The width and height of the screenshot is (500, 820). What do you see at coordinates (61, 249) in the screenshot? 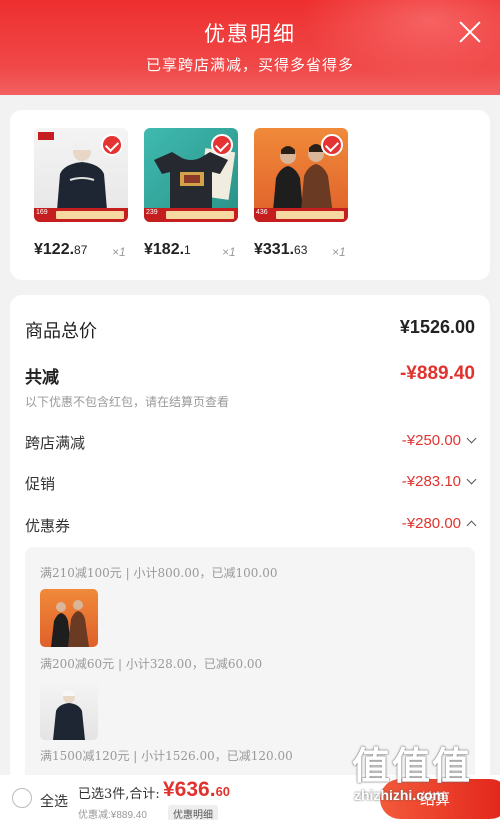
I see `product-price: ¥122.87` at bounding box center [61, 249].